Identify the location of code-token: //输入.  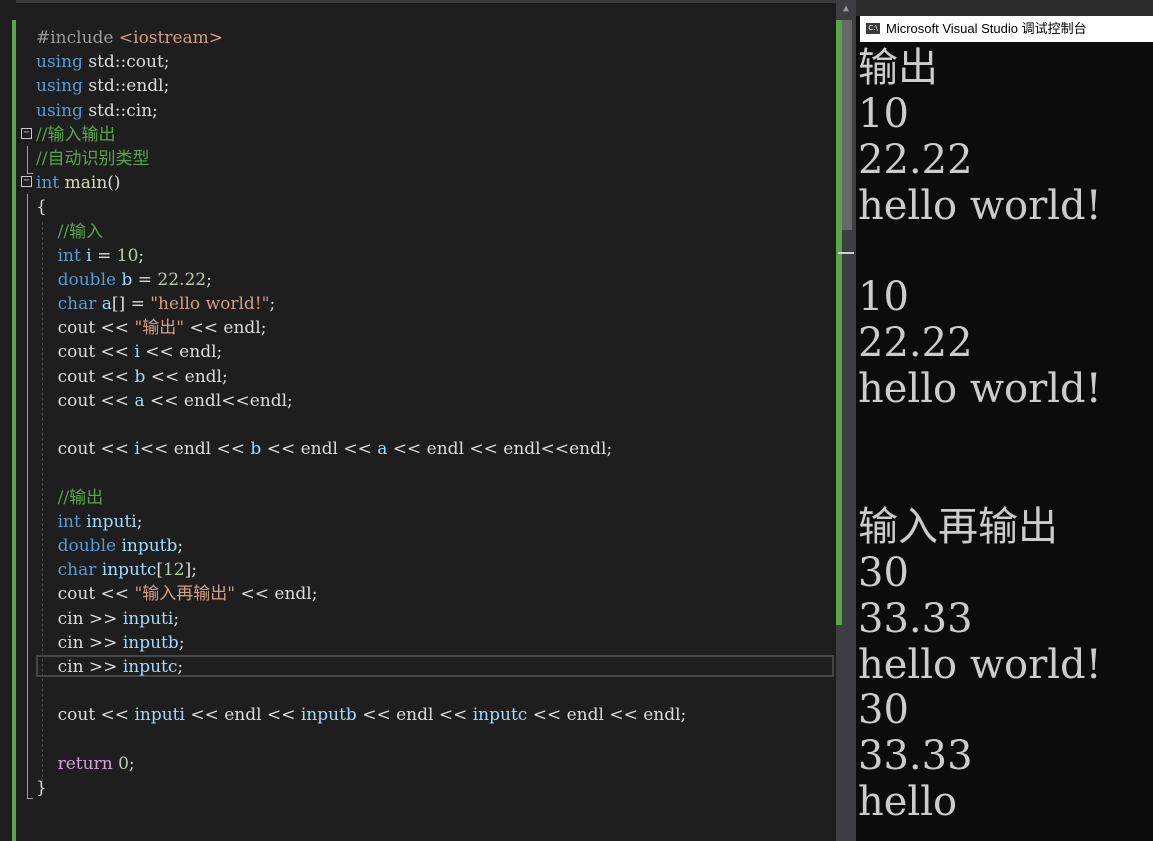
(70, 231).